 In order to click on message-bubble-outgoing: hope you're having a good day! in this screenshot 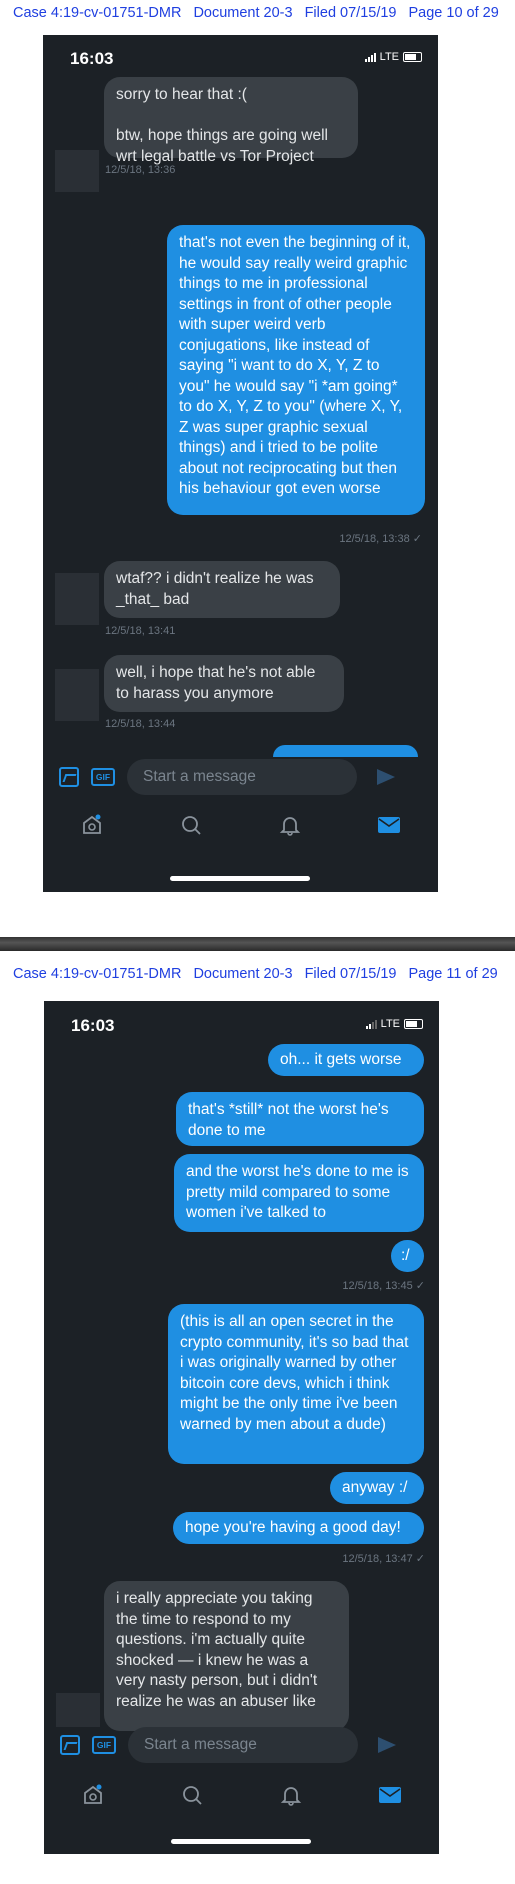, I will do `click(298, 1528)`.